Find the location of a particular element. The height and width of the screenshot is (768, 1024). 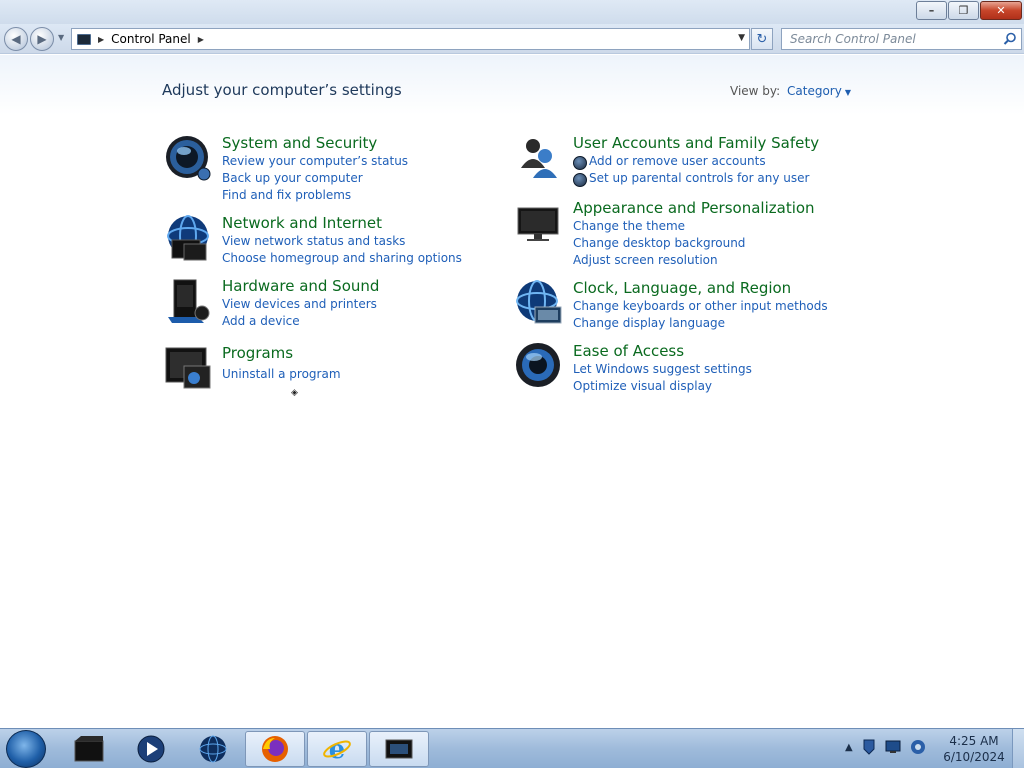

control-panel-location-icon is located at coordinates (84, 39).